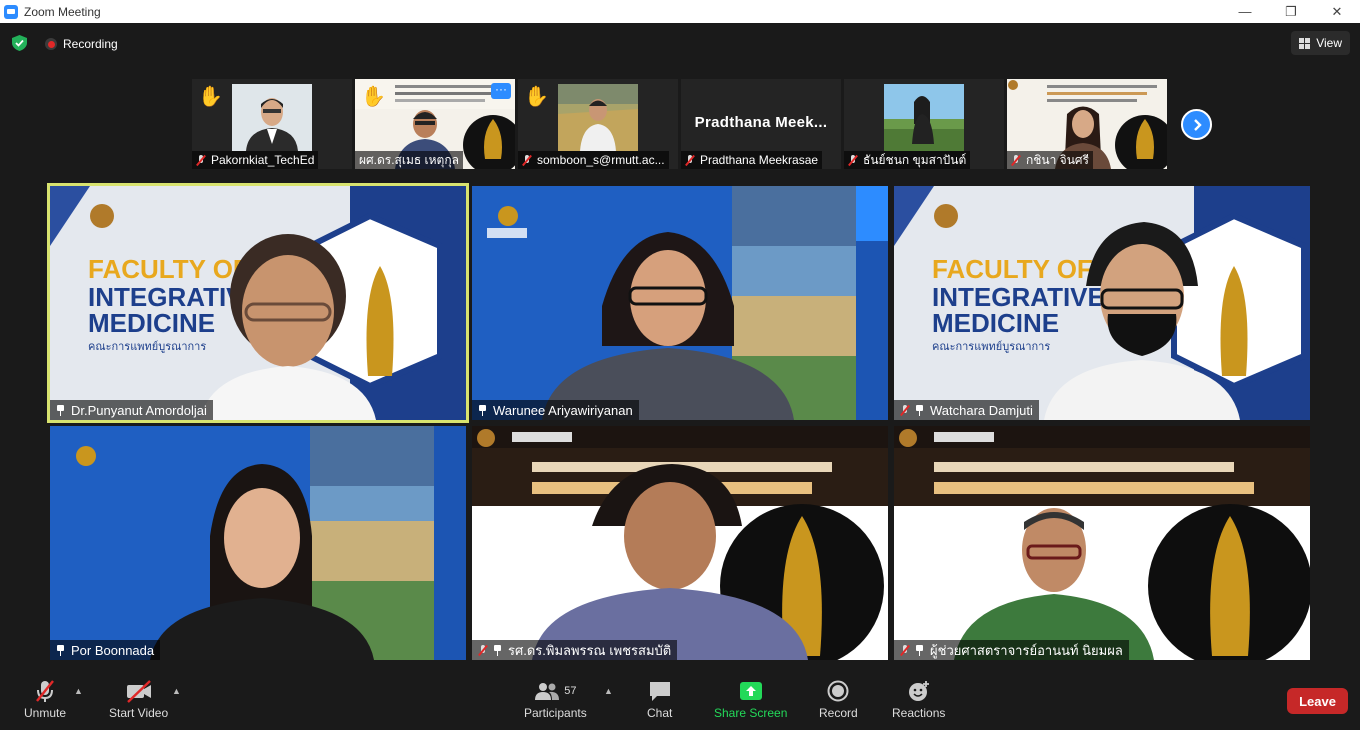 This screenshot has width=1360, height=730. Describe the element at coordinates (11, 11) in the screenshot. I see `zoom-app-icon` at that location.